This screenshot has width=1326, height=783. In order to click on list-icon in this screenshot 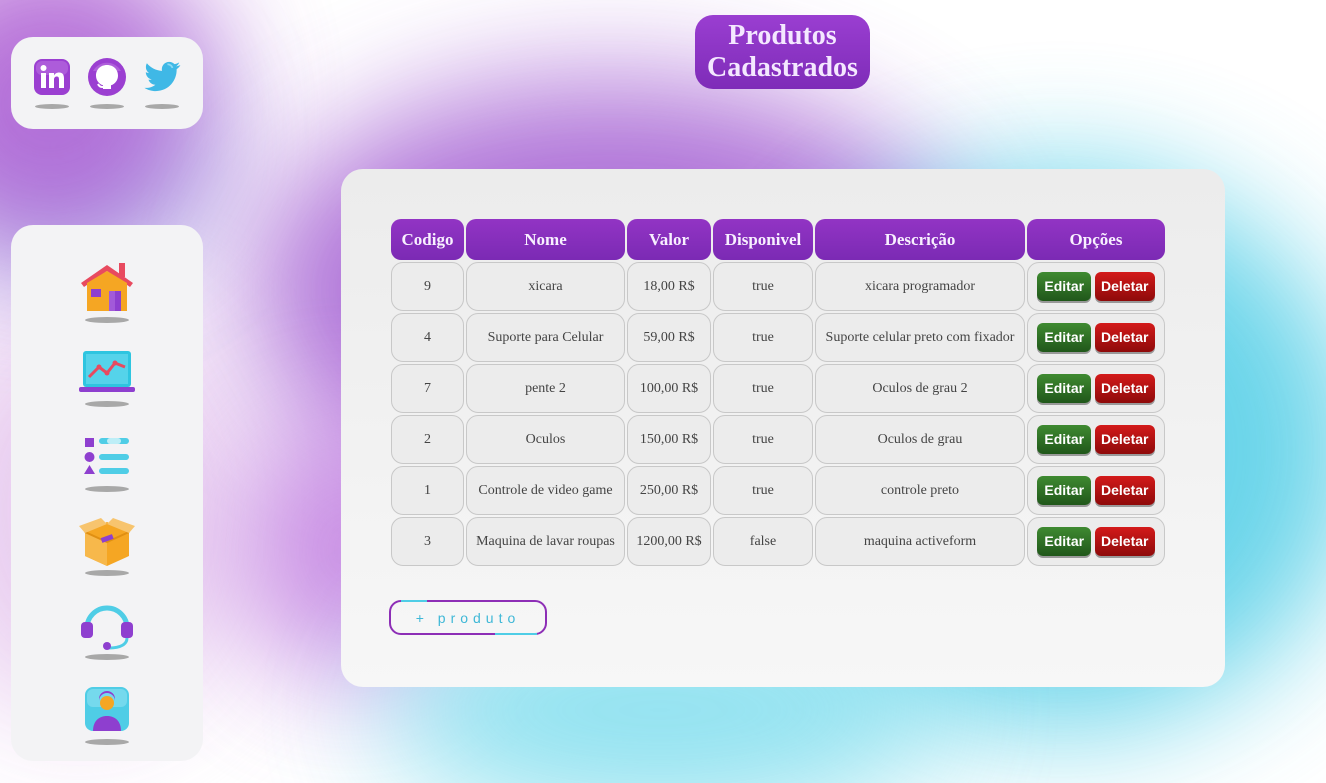, I will do `click(106, 456)`.